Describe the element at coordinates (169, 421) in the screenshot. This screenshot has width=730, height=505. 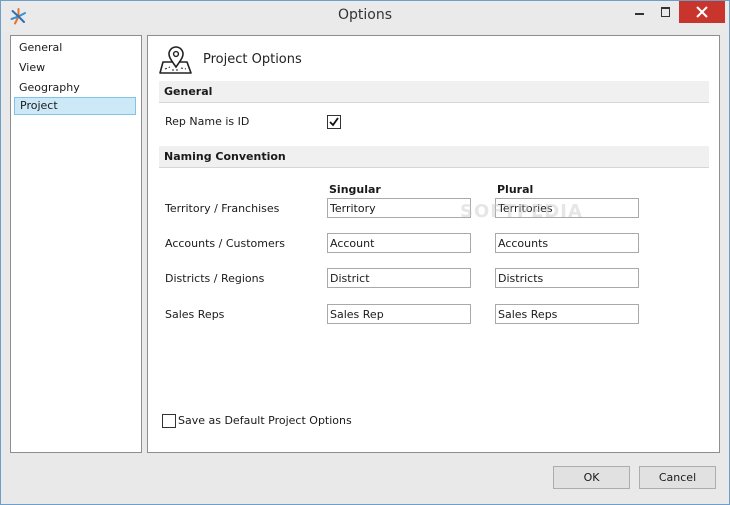
I see `save-as-default-checkbox` at that location.